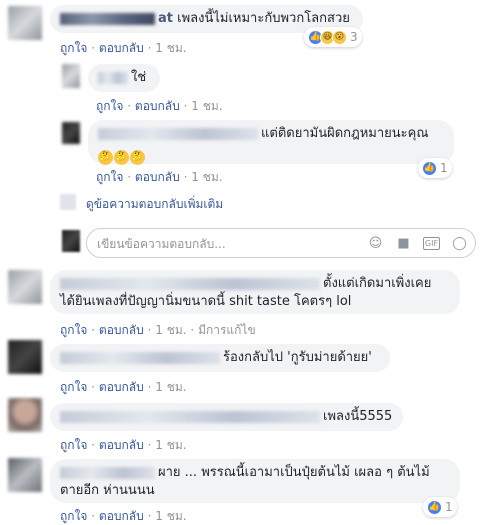 Image resolution: width=480 pixels, height=525 pixels. I want to click on comment-bubble: ร้องกลับไป 'กูรับม่ายด้ายย', so click(220, 358).